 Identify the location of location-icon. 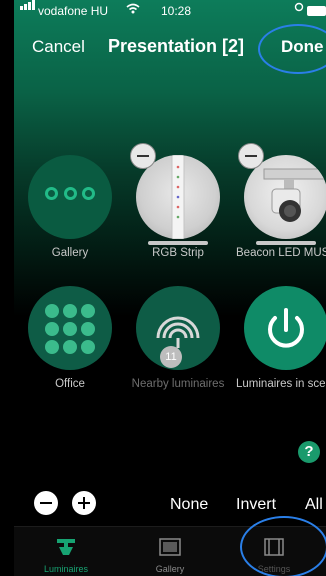
(299, 9).